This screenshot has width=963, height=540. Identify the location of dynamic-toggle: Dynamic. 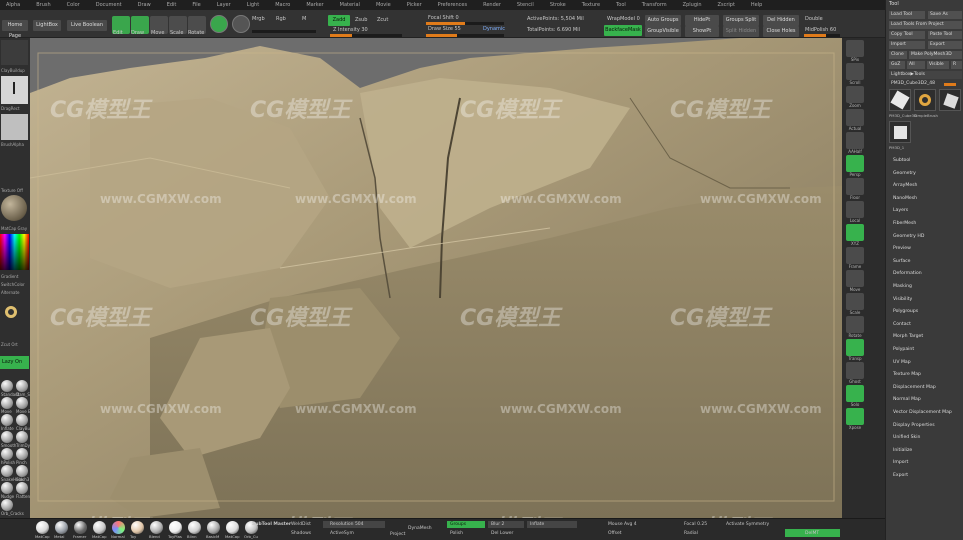
(494, 29).